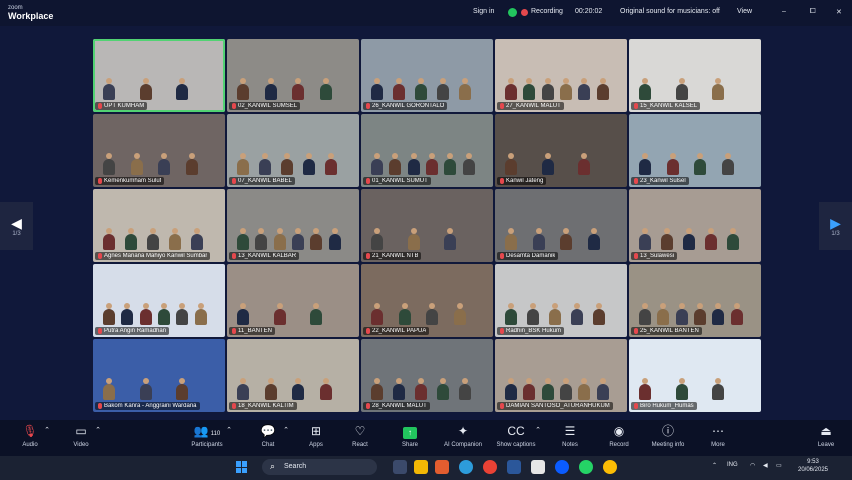 The image size is (852, 480). Describe the element at coordinates (396, 406) in the screenshot. I see `participant-name-tag: 28_KANWIL MALUT` at that location.